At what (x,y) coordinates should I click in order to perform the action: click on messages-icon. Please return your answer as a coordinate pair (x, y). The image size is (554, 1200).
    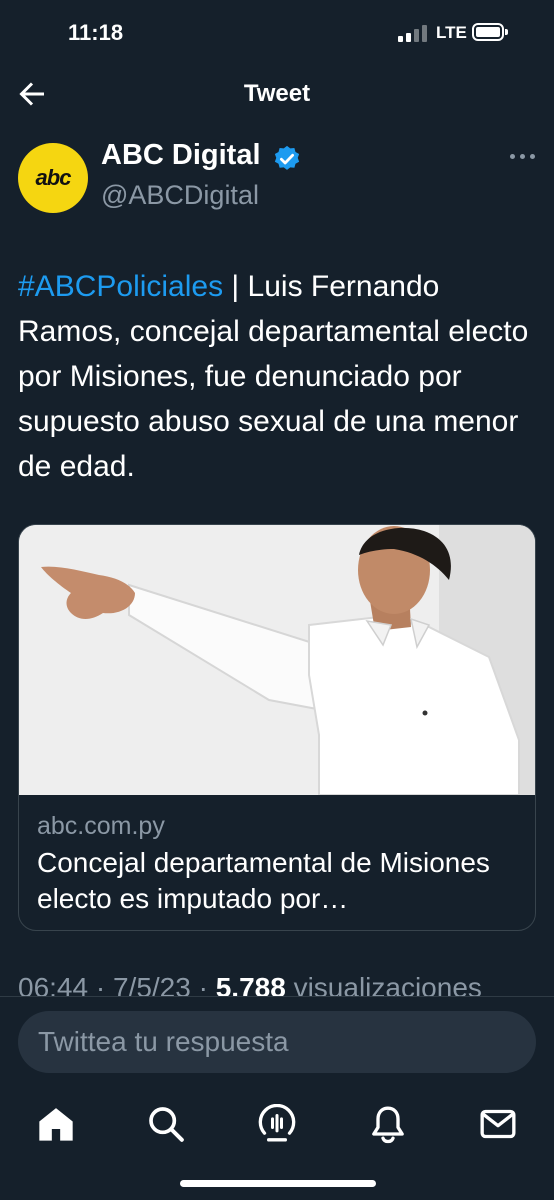
    Looking at the image, I should click on (498, 1124).